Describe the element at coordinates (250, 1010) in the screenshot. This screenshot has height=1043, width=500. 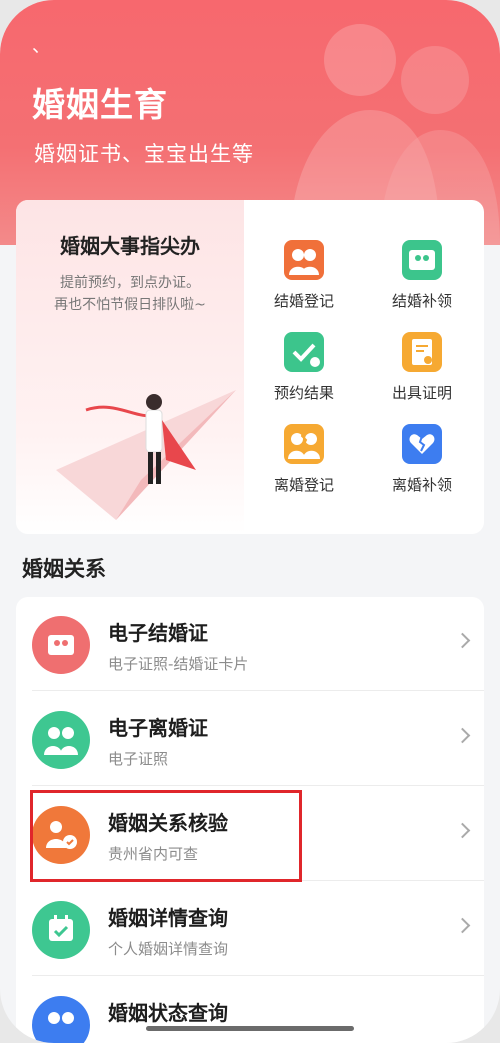
I see `list-item-marriage-status: 婚姻状态查询` at that location.